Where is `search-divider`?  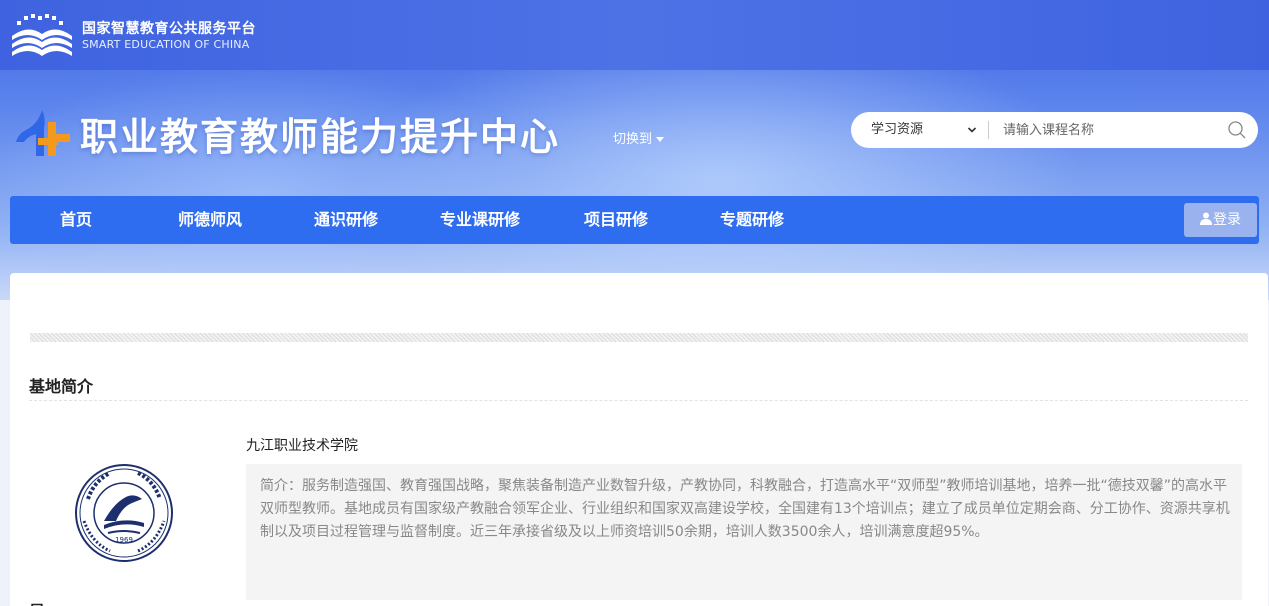 search-divider is located at coordinates (988, 130).